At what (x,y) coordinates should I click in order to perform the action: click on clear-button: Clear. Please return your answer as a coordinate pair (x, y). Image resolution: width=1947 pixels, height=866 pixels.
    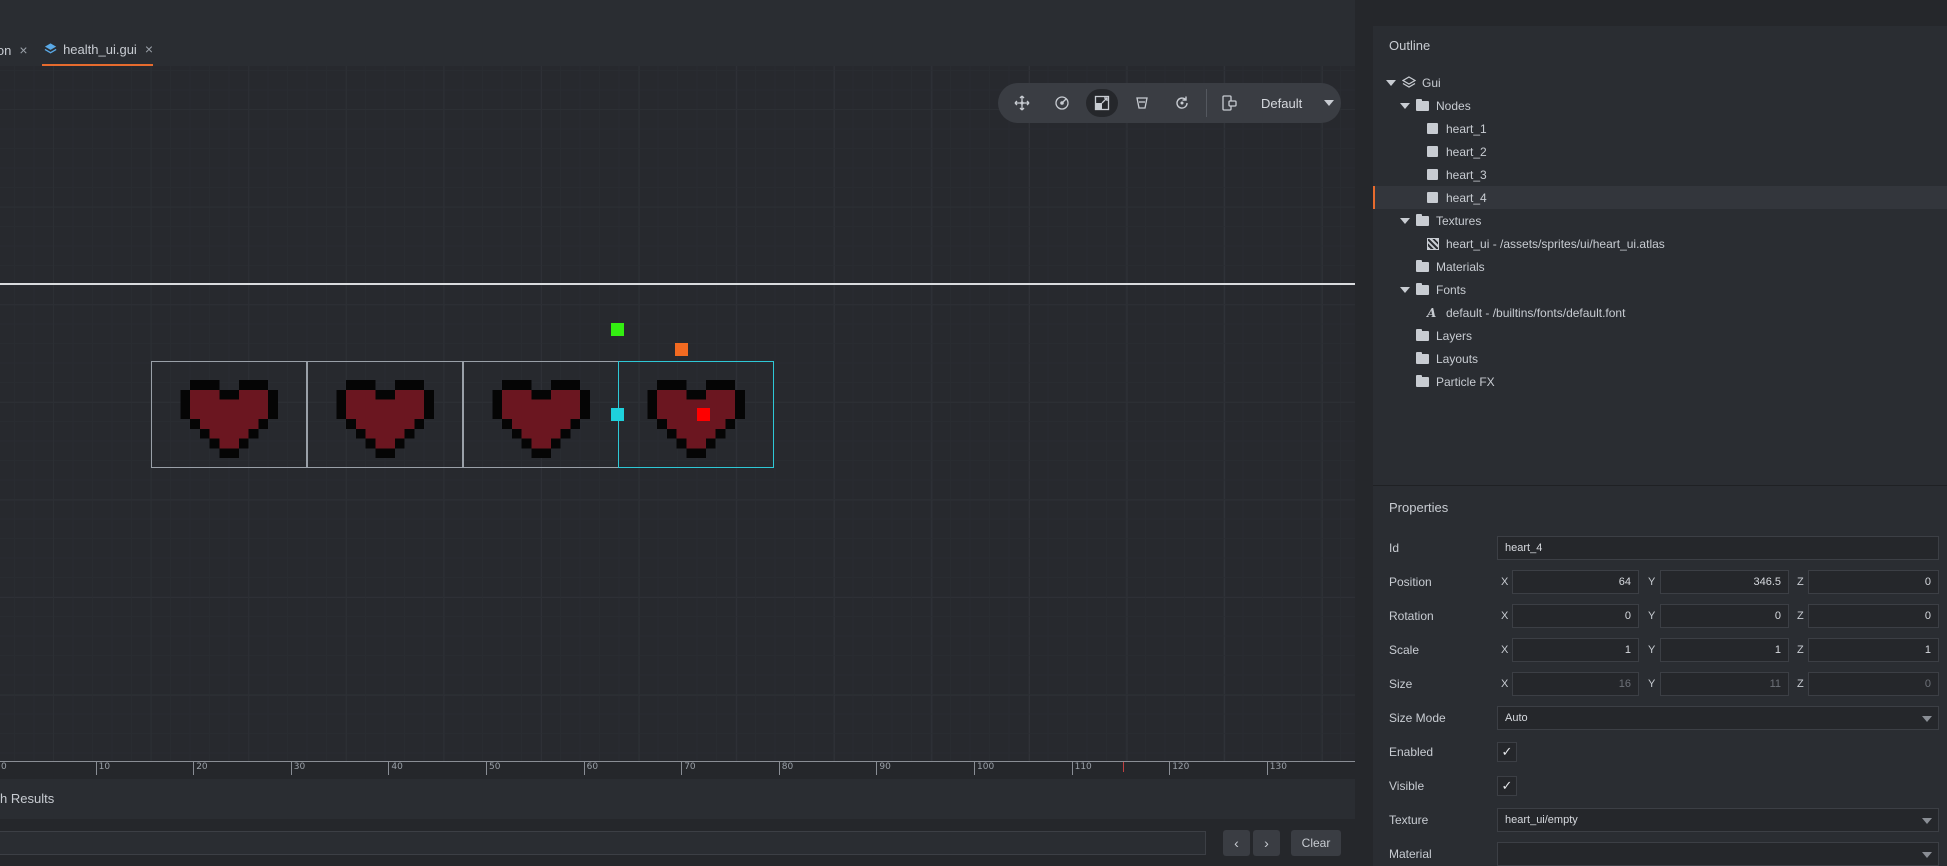
    Looking at the image, I should click on (1316, 843).